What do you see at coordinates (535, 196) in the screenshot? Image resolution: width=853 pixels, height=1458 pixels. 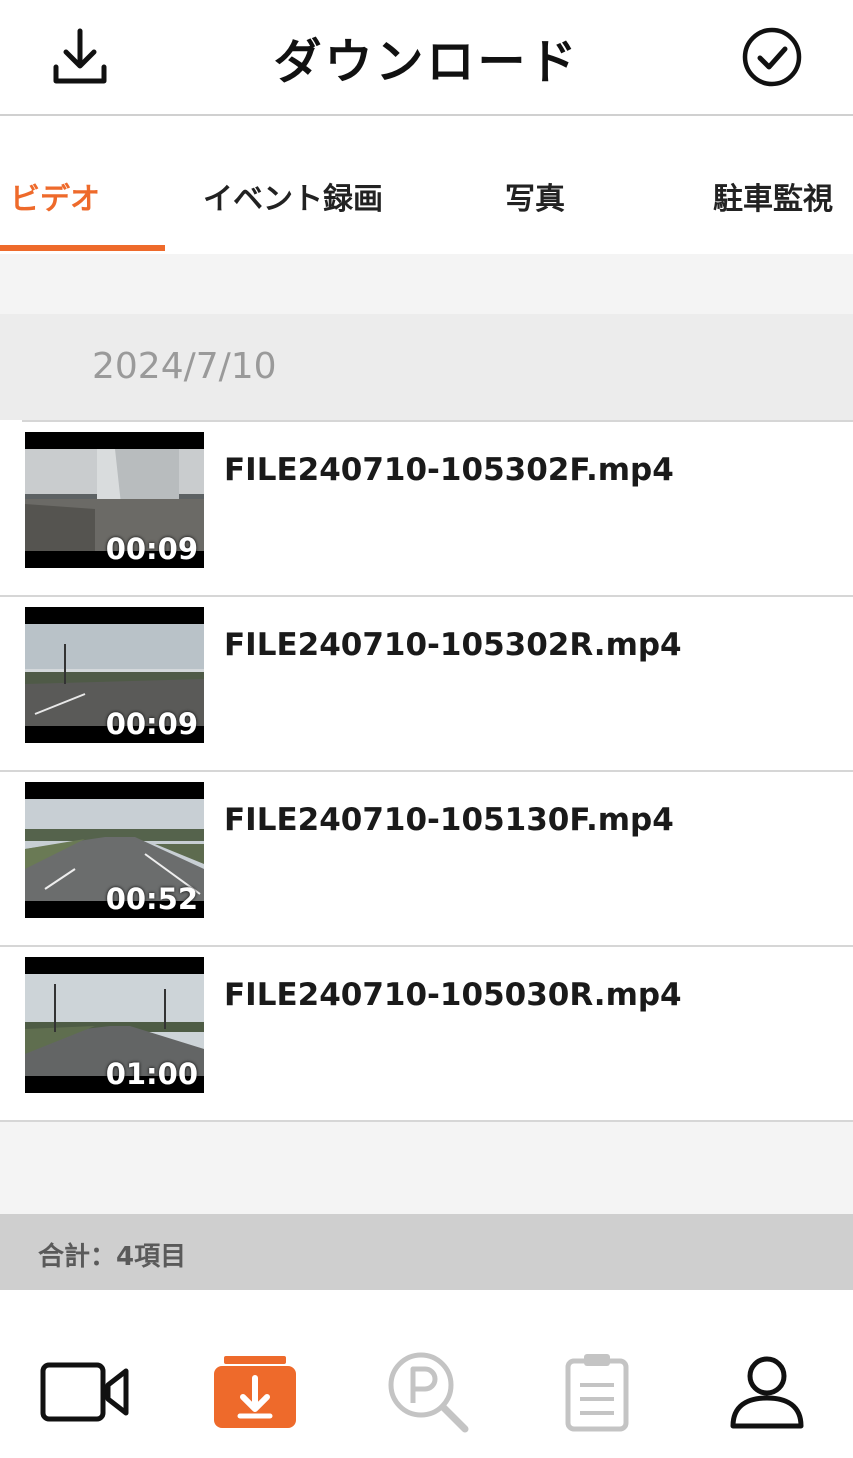 I see `tab-photo: 写真` at bounding box center [535, 196].